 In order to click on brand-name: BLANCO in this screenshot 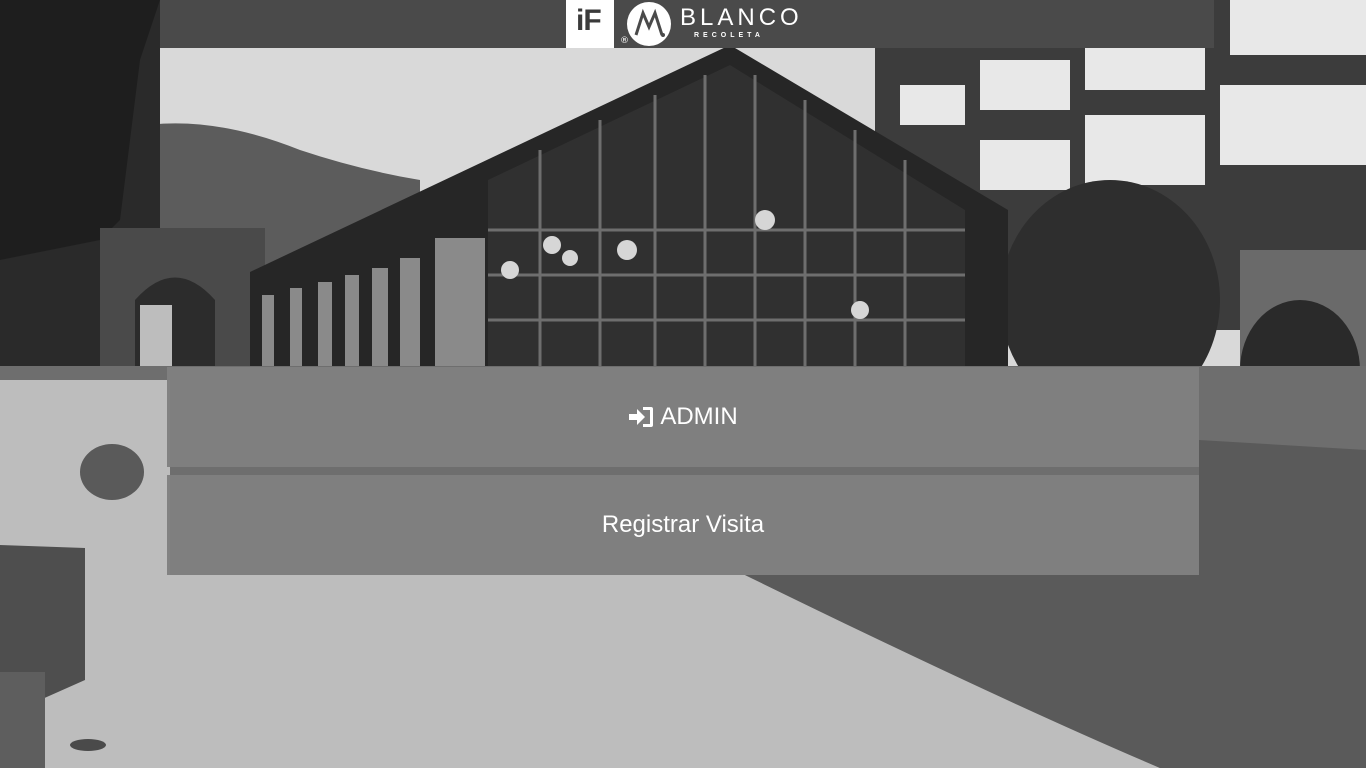, I will do `click(741, 17)`.